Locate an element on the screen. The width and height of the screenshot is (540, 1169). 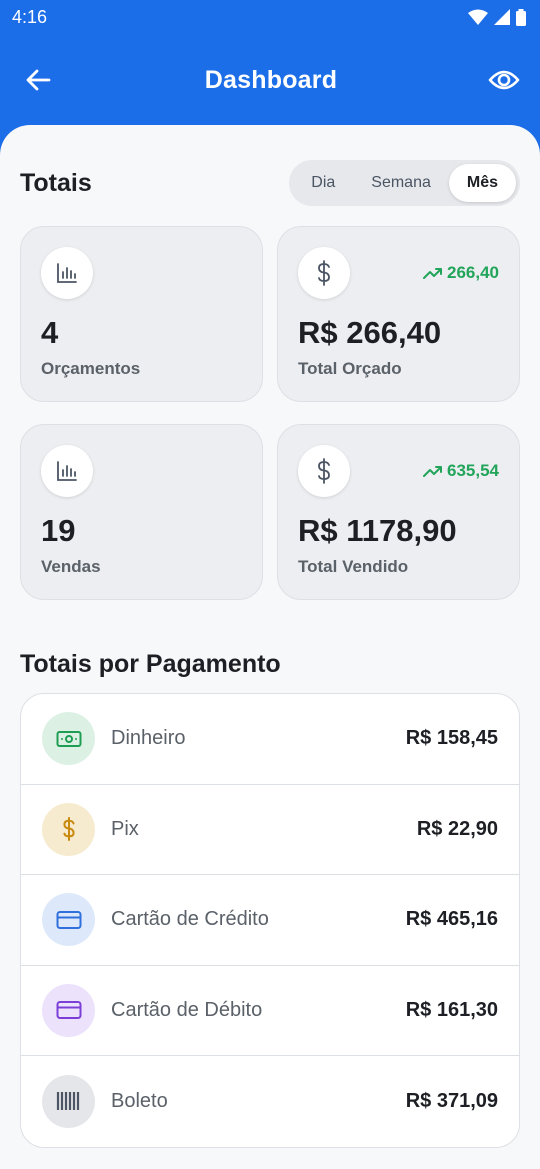
battery-icon is located at coordinates (521, 17).